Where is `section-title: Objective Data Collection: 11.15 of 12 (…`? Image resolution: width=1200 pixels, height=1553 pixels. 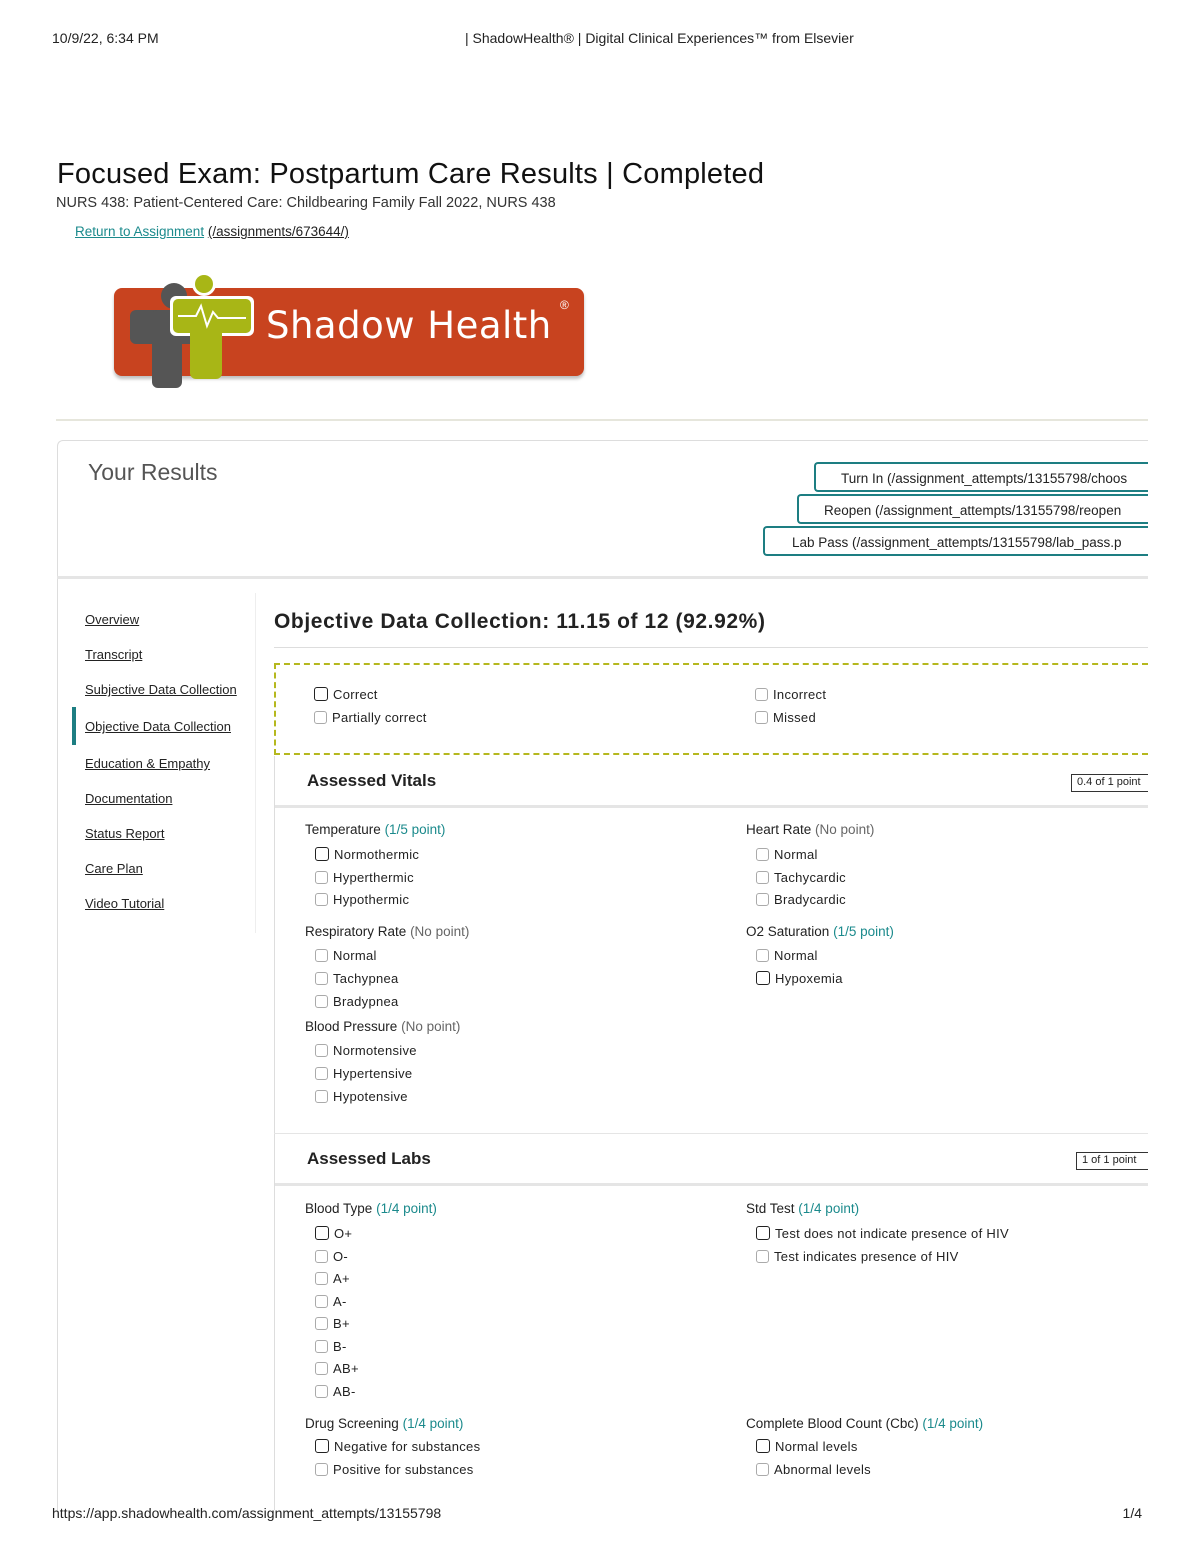 section-title: Objective Data Collection: 11.15 of 12 (… is located at coordinates (520, 621).